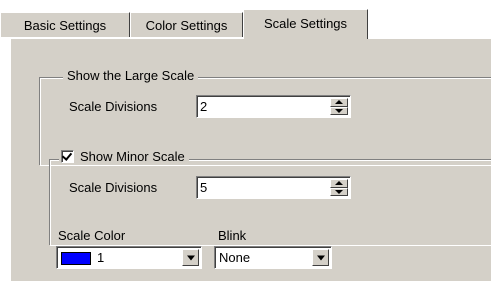 The image size is (491, 281). What do you see at coordinates (132, 156) in the screenshot?
I see `minor-scale-legend-text: Show Minor Scale` at bounding box center [132, 156].